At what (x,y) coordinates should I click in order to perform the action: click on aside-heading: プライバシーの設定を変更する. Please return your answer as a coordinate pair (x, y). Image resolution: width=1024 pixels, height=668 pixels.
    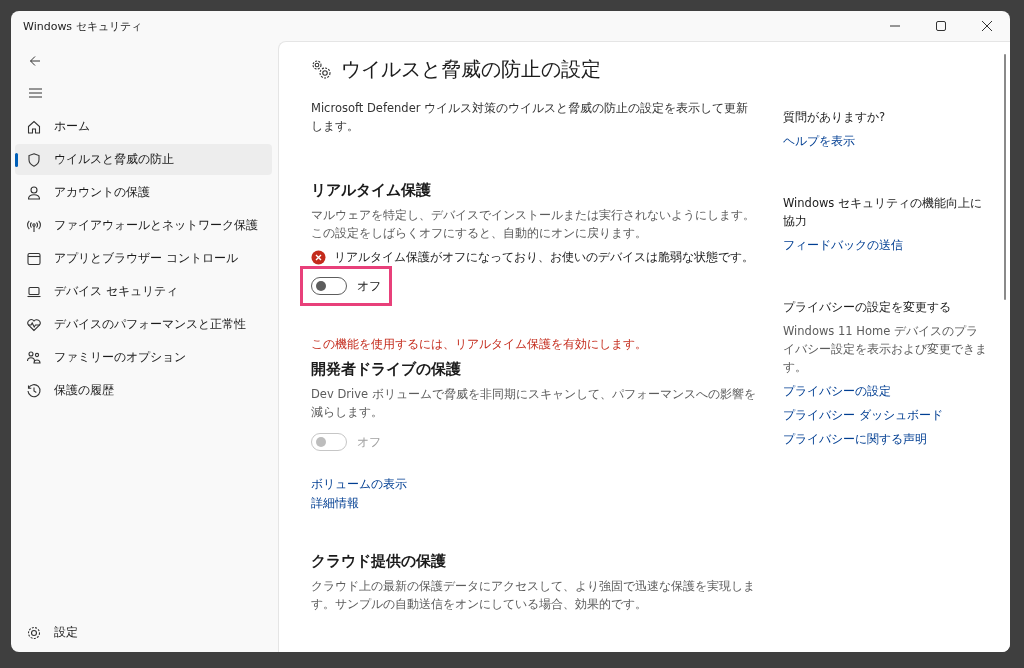
    Looking at the image, I should click on (867, 307).